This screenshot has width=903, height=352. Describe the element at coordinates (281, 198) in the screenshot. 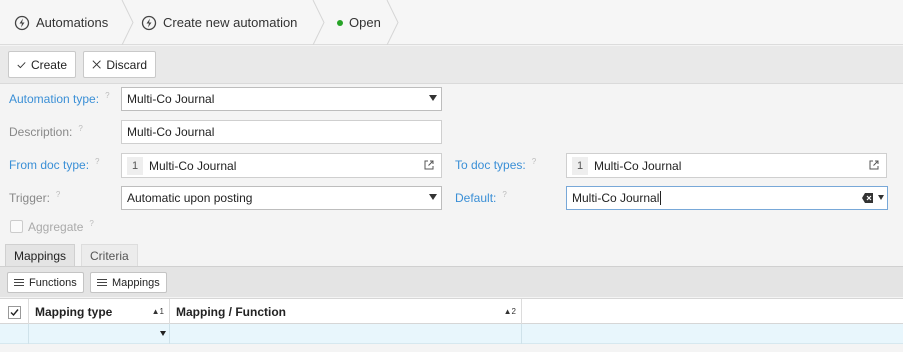

I see `trigger-select: Automatic upon posting` at that location.